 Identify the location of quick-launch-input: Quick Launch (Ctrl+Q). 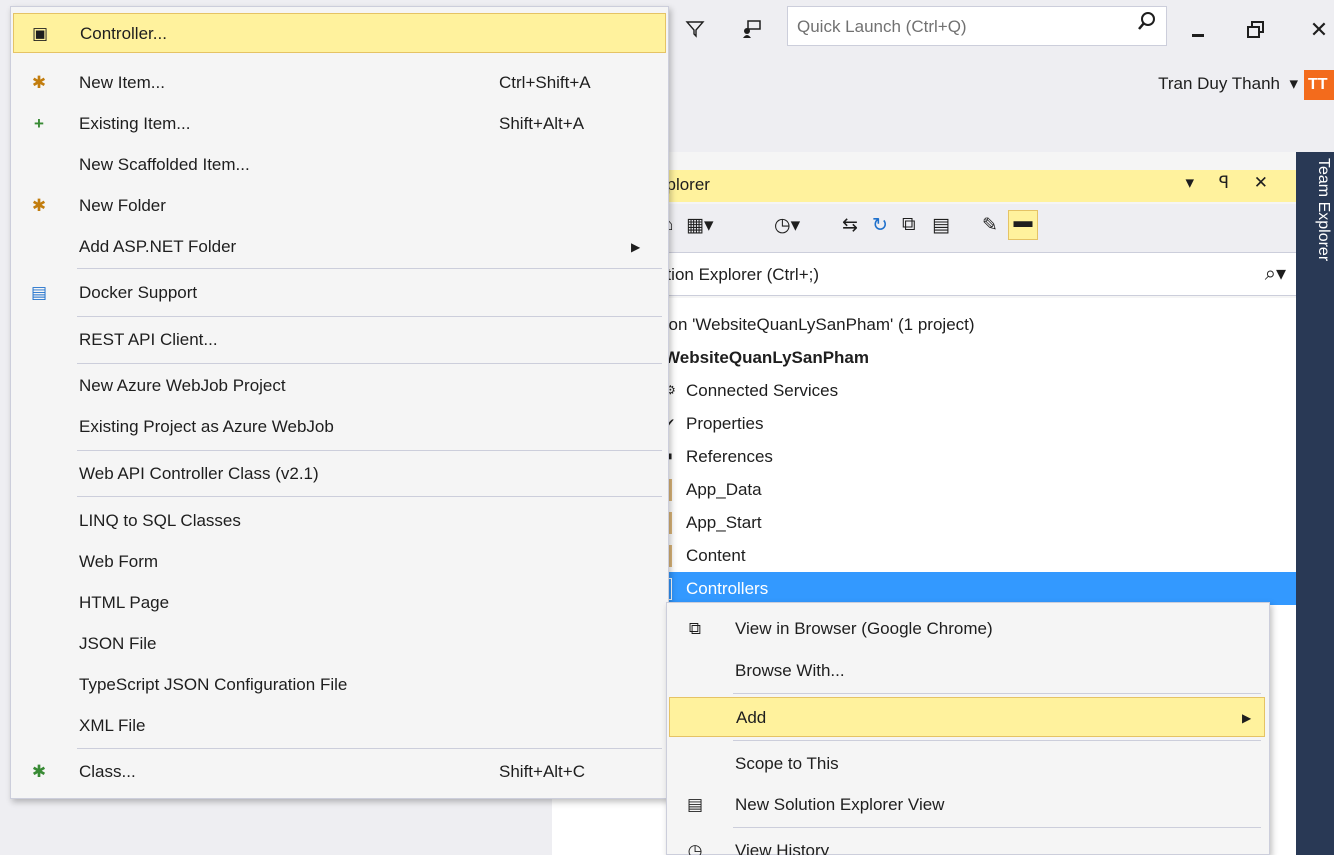
(977, 26).